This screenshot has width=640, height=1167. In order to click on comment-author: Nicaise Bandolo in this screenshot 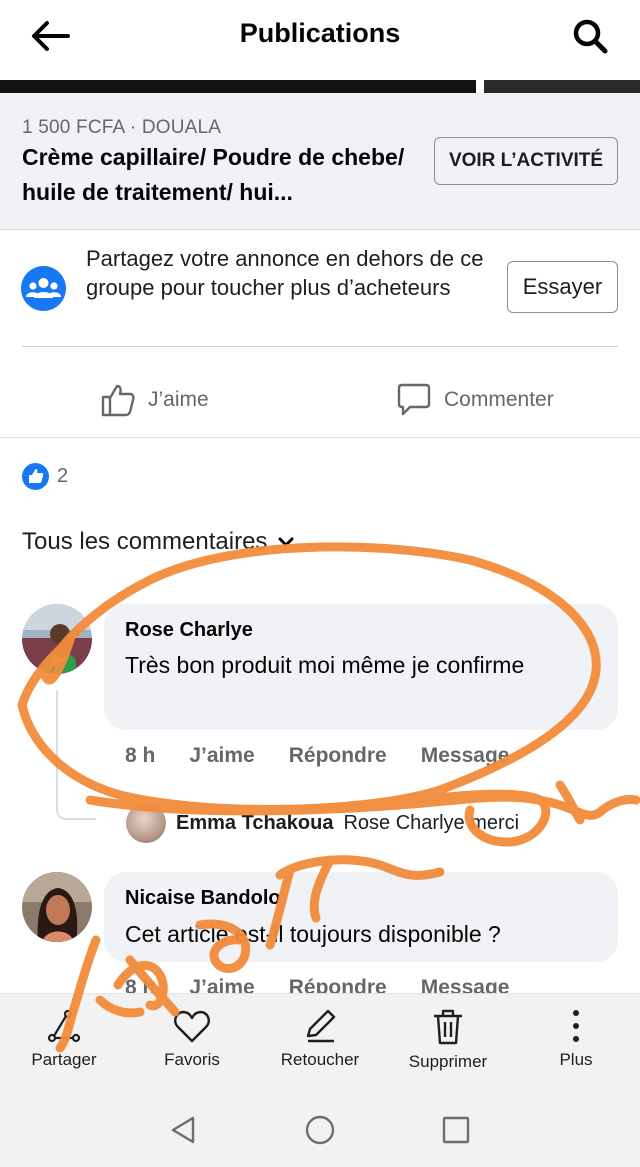, I will do `click(203, 898)`.